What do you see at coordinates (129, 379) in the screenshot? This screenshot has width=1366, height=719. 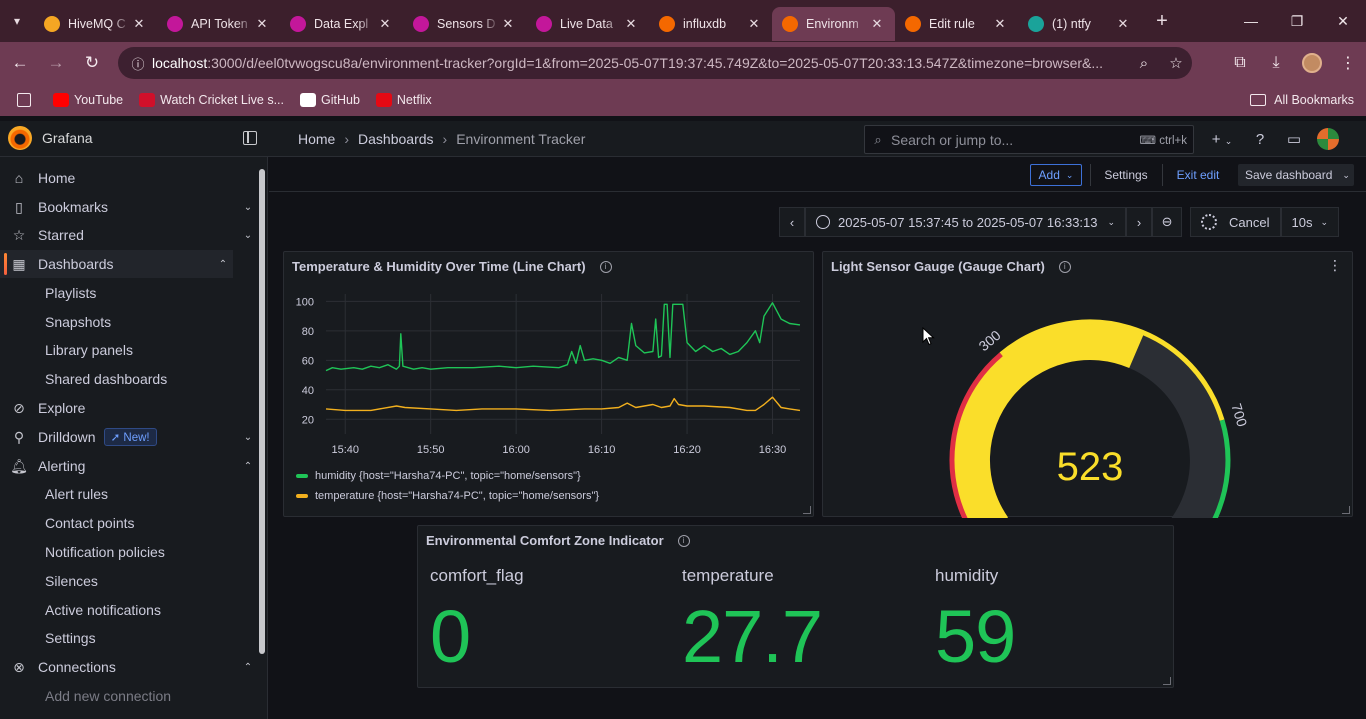 I see `nav-shared-dashboards: Shared dashboards` at bounding box center [129, 379].